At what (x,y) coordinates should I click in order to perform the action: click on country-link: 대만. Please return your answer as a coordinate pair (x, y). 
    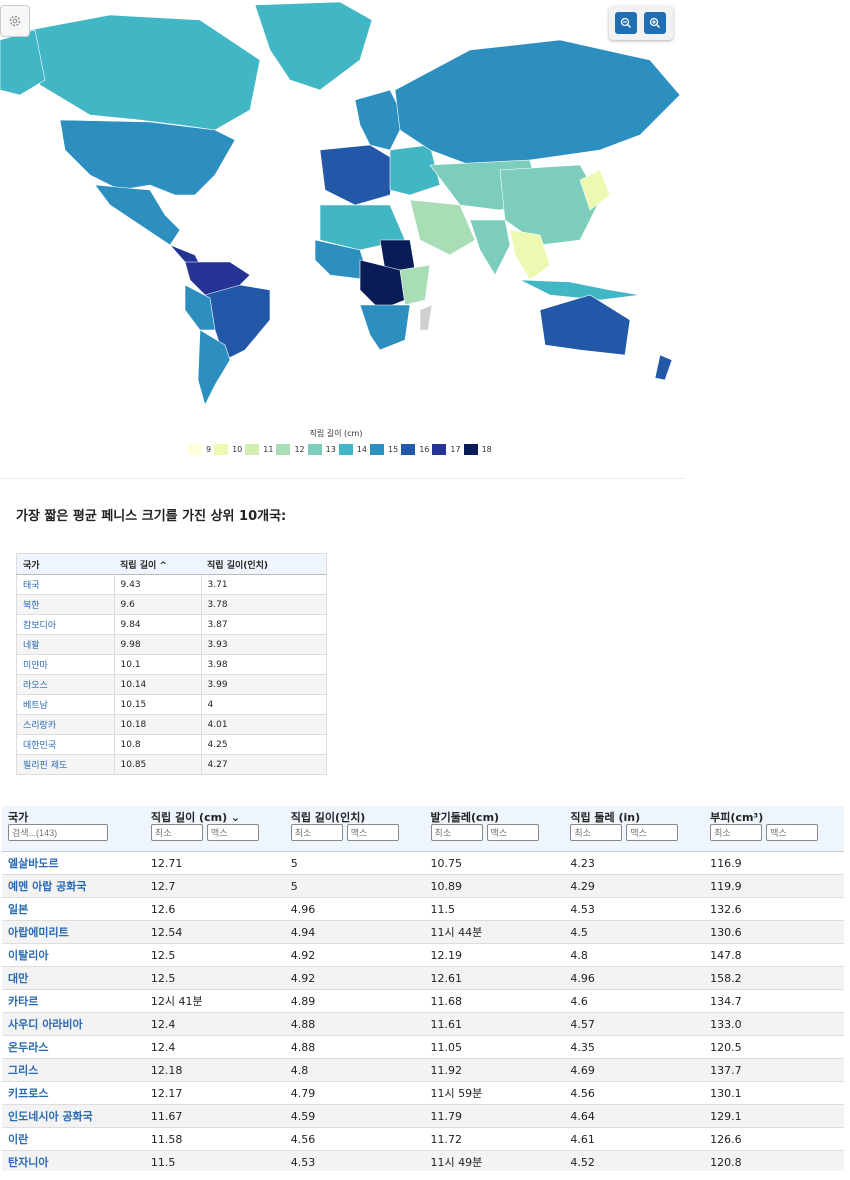
    Looking at the image, I should click on (18, 978).